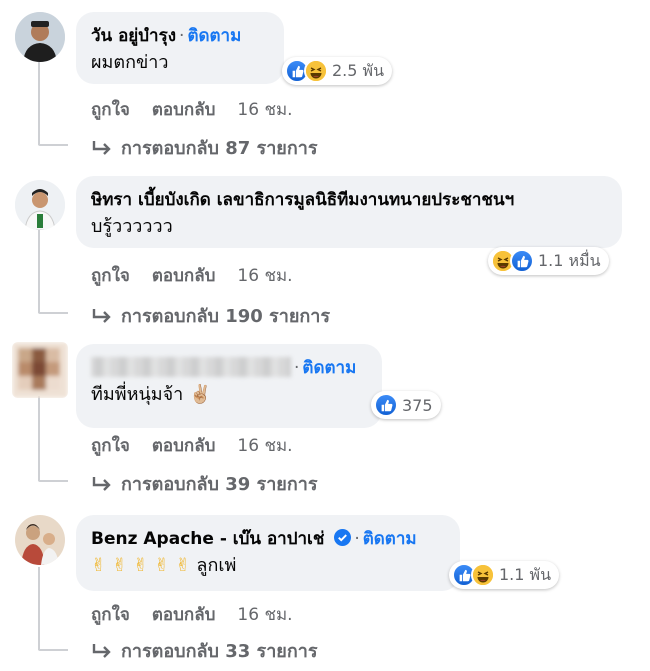 The image size is (650, 671). What do you see at coordinates (216, 565) in the screenshot?
I see `comment-text: ลูกเพ่` at bounding box center [216, 565].